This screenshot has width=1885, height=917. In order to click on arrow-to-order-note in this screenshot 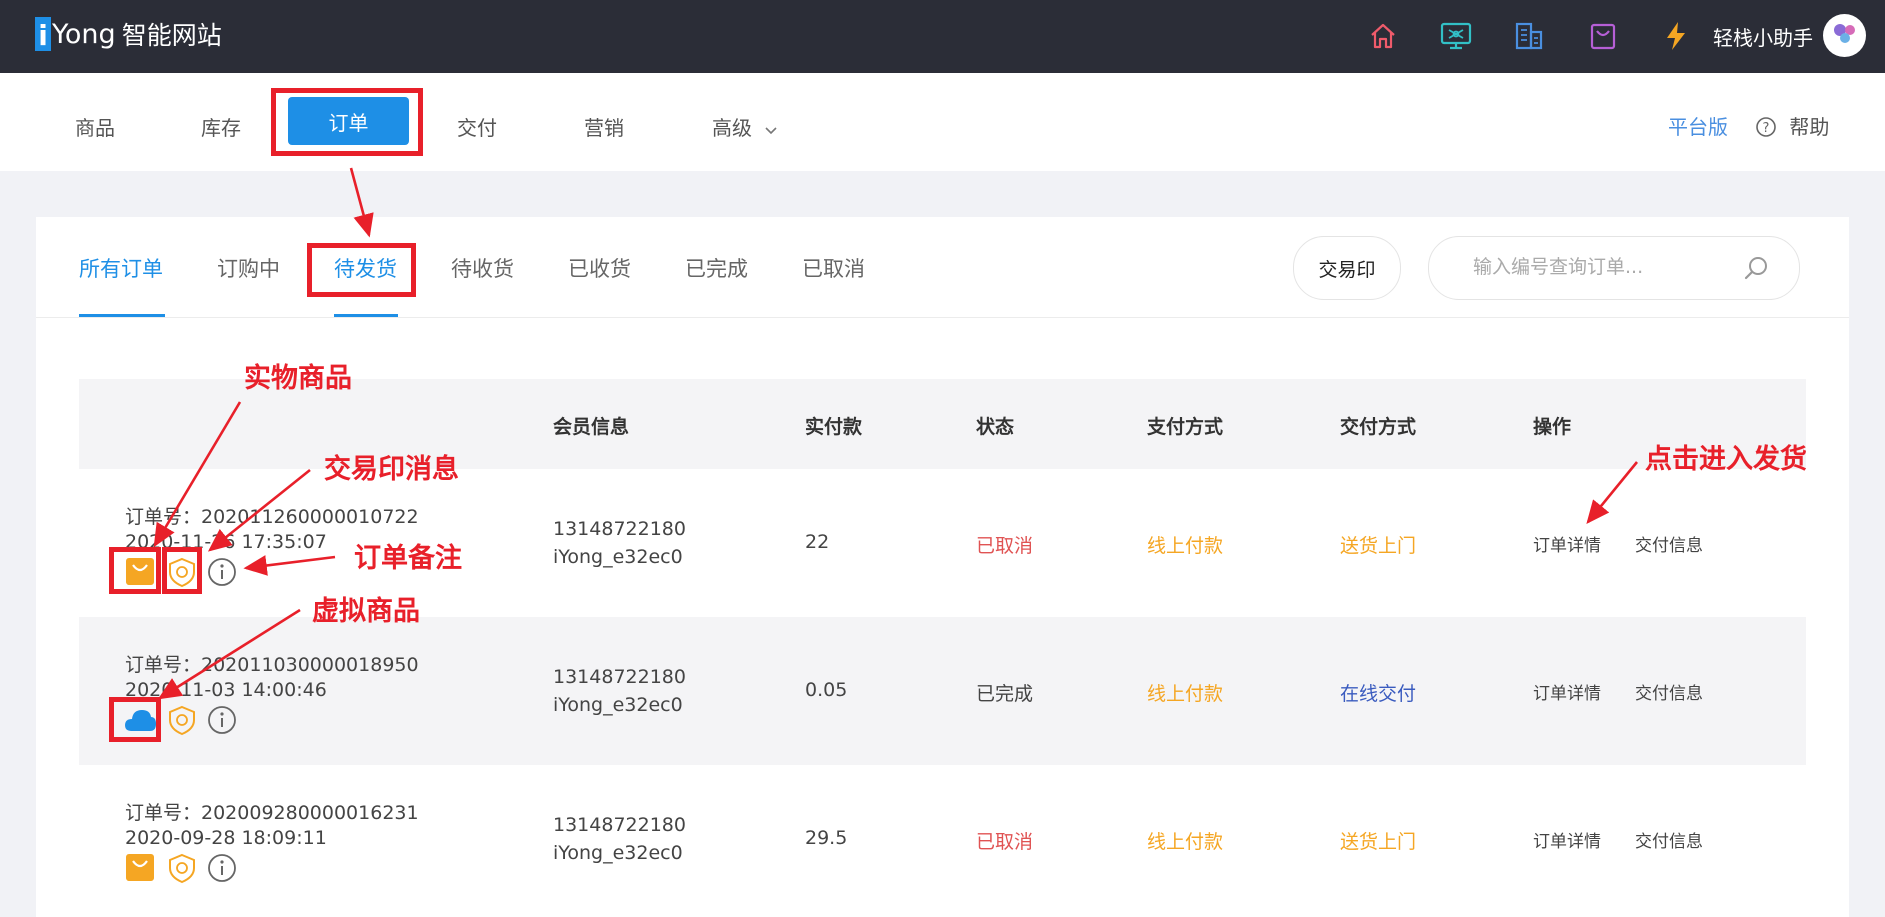, I will do `click(289, 565)`.